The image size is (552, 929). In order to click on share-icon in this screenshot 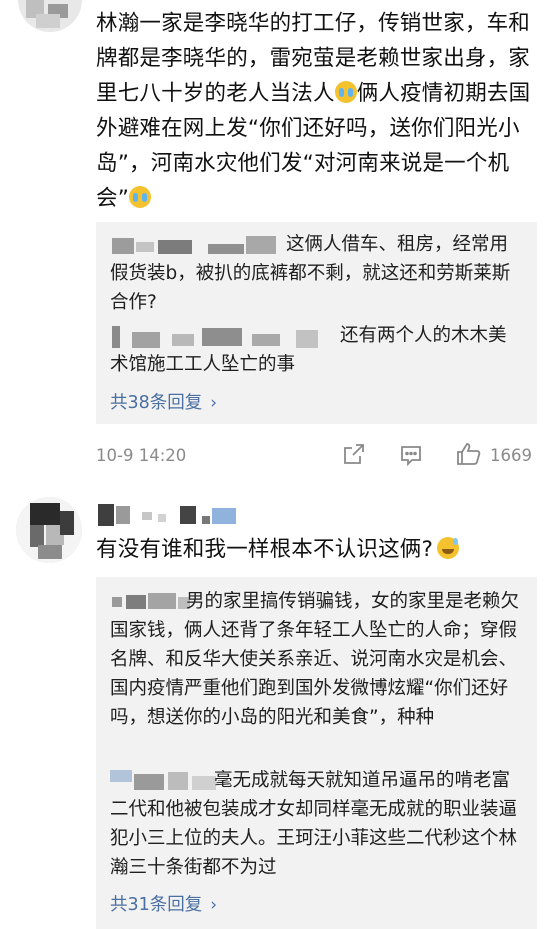, I will do `click(354, 454)`.